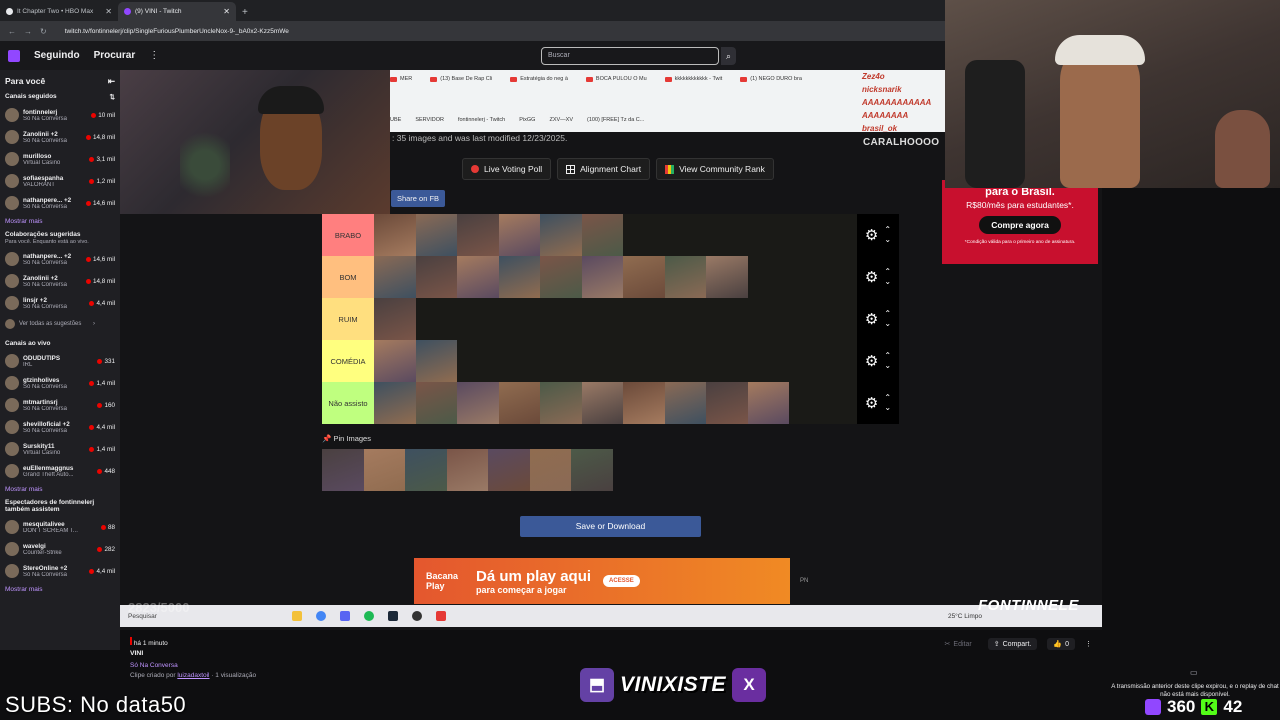 The width and height of the screenshot is (1280, 720). What do you see at coordinates (621, 581) in the screenshot?
I see `ad-cta-button: ACESSE` at bounding box center [621, 581].